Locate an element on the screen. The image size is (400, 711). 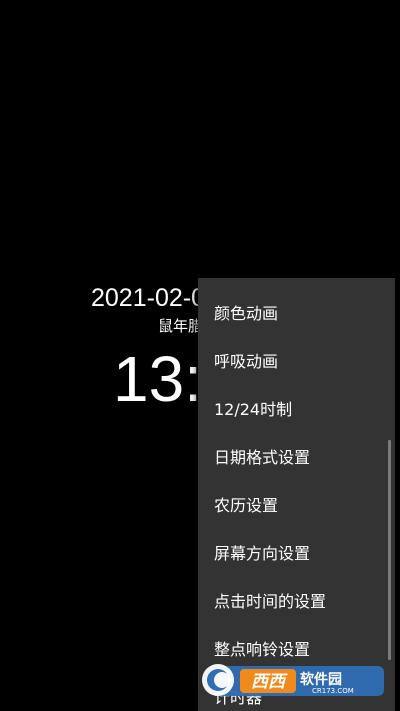
menu-item-tap-time-settings: 点击时间的设置 is located at coordinates (296, 602).